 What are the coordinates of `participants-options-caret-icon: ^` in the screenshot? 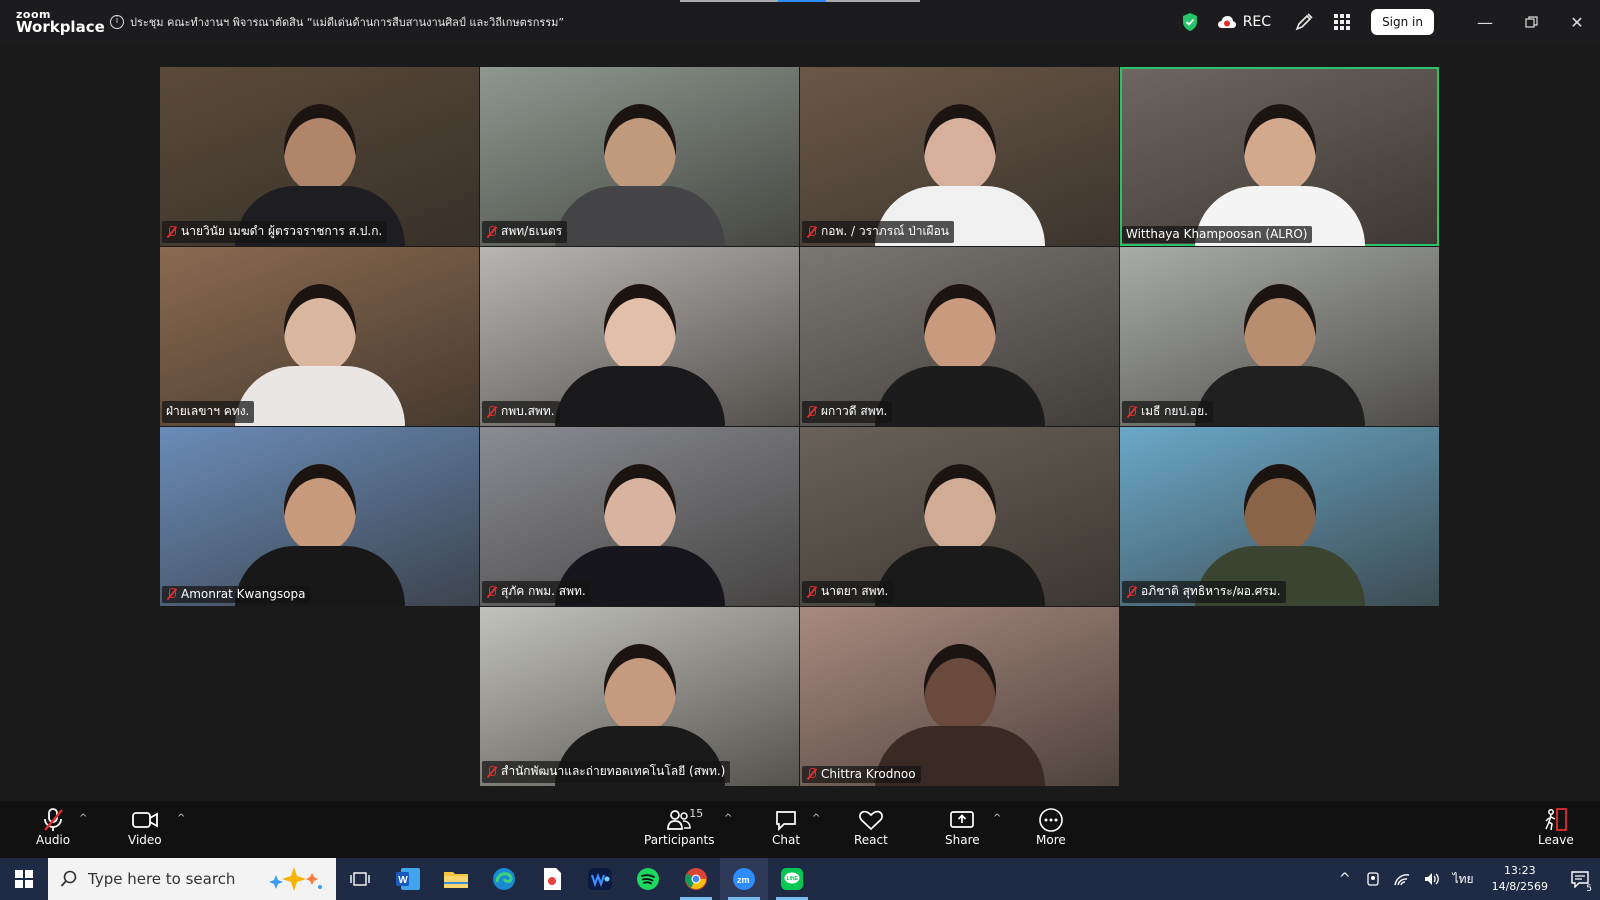 It's located at (728, 818).